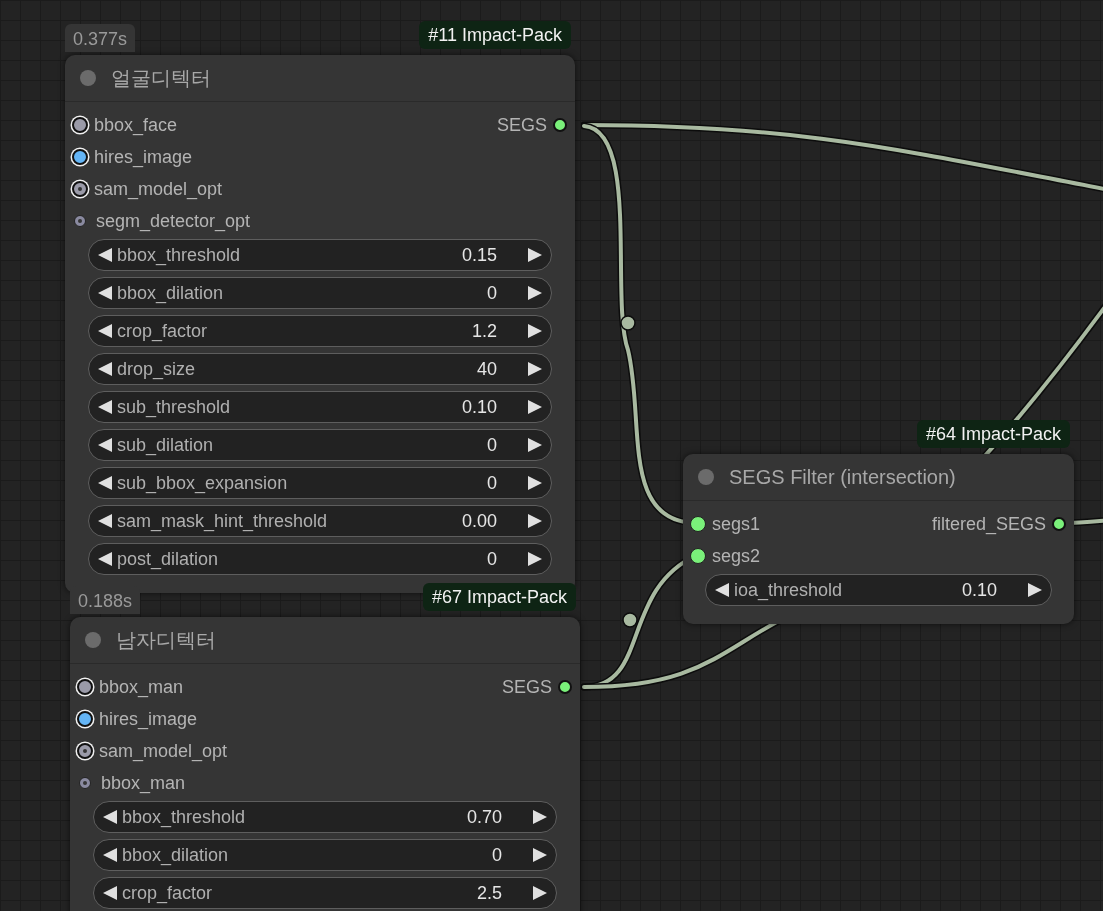  I want to click on input-label: bbox_man, so click(141, 687).